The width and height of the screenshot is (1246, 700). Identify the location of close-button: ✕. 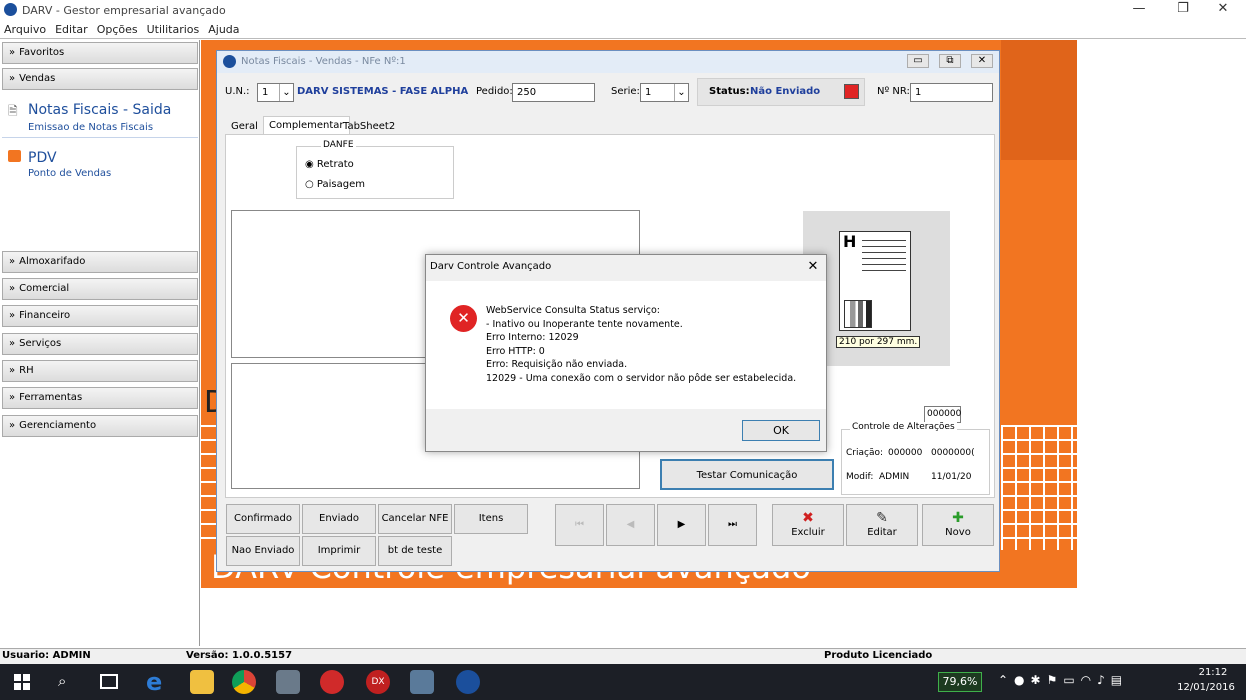
(1223, 10).